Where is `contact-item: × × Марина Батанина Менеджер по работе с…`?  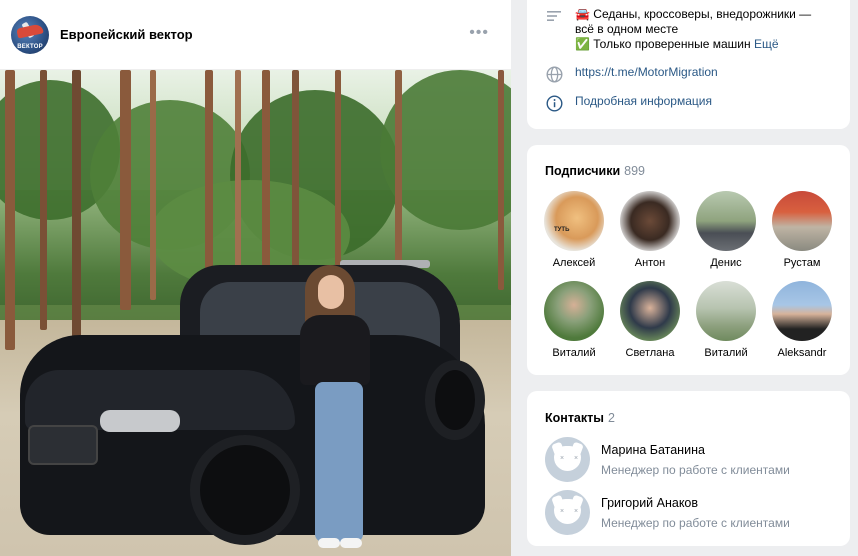 contact-item: × × Марина Батанина Менеджер по работе с… is located at coordinates (667, 459).